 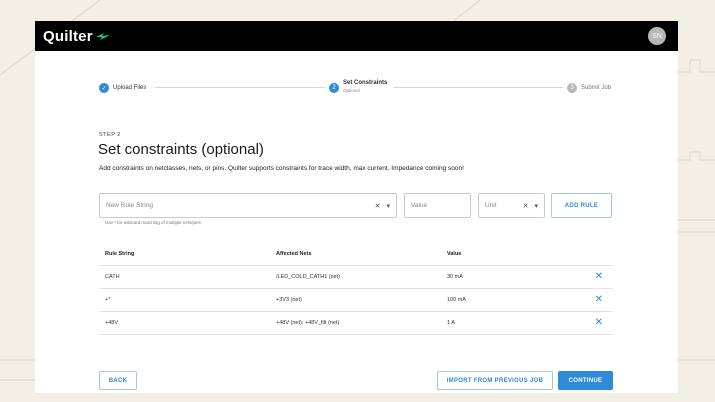 I want to click on import-previous-job-button: IMPORT FROM PREVIOUS JOB, so click(x=495, y=380).